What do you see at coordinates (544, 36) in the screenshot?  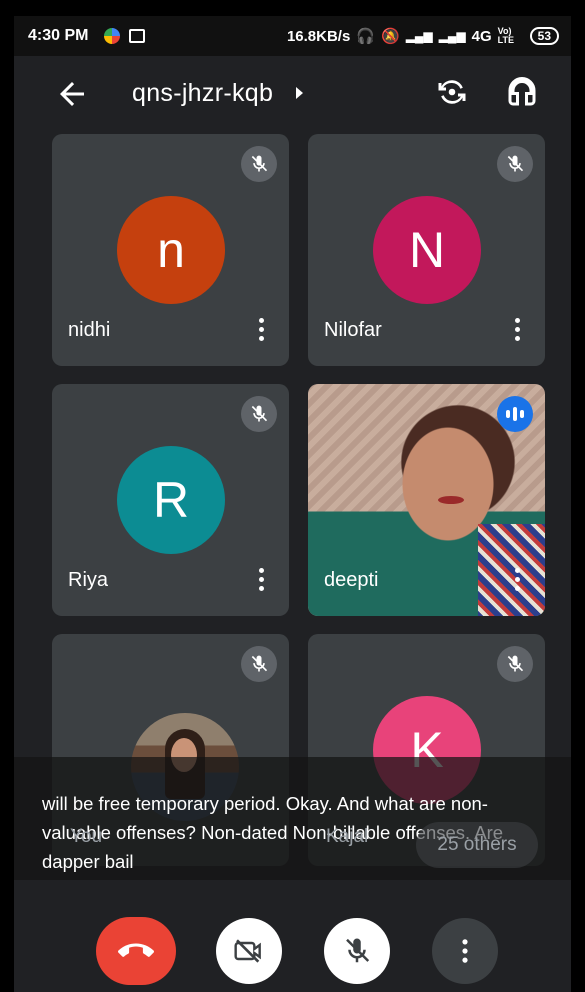 I see `battery-icon: 53` at bounding box center [544, 36].